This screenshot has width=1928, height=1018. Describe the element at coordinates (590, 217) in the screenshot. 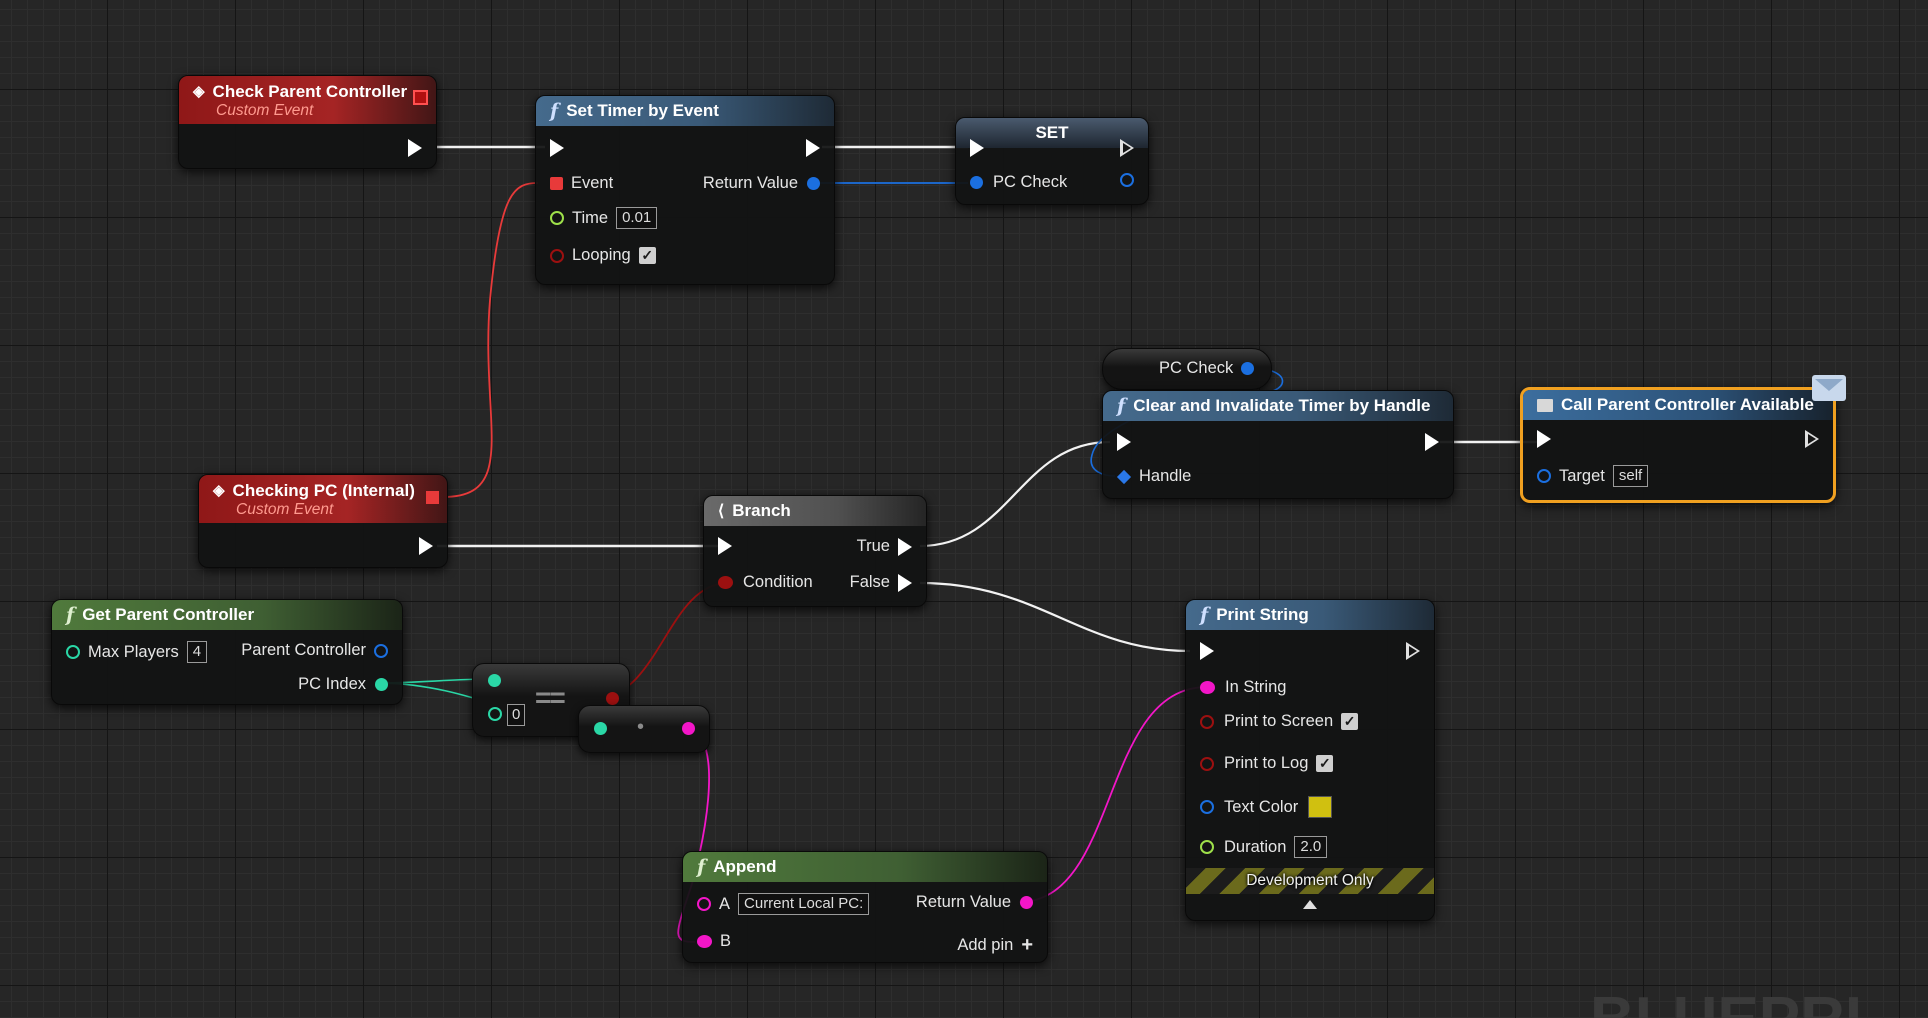

I see `pin-label: Time` at that location.